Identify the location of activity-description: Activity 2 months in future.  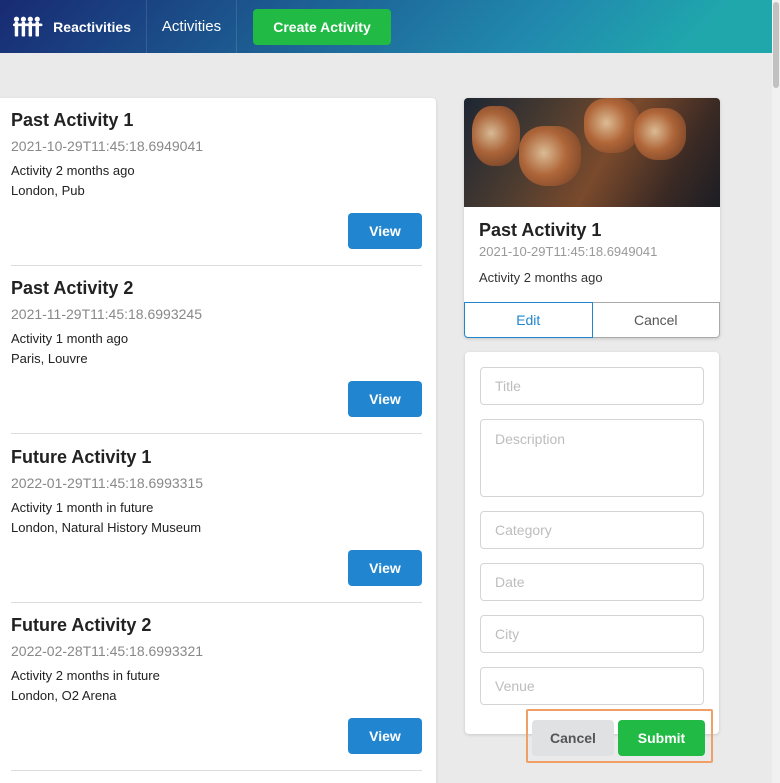
(85, 675).